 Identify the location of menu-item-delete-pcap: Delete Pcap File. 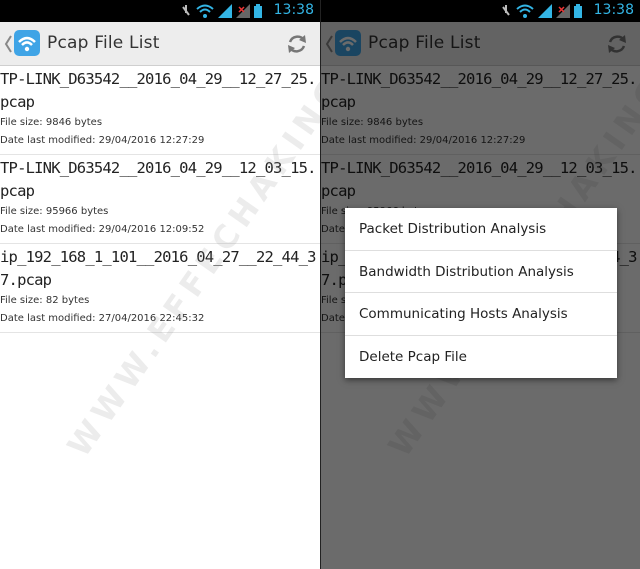
(481, 357).